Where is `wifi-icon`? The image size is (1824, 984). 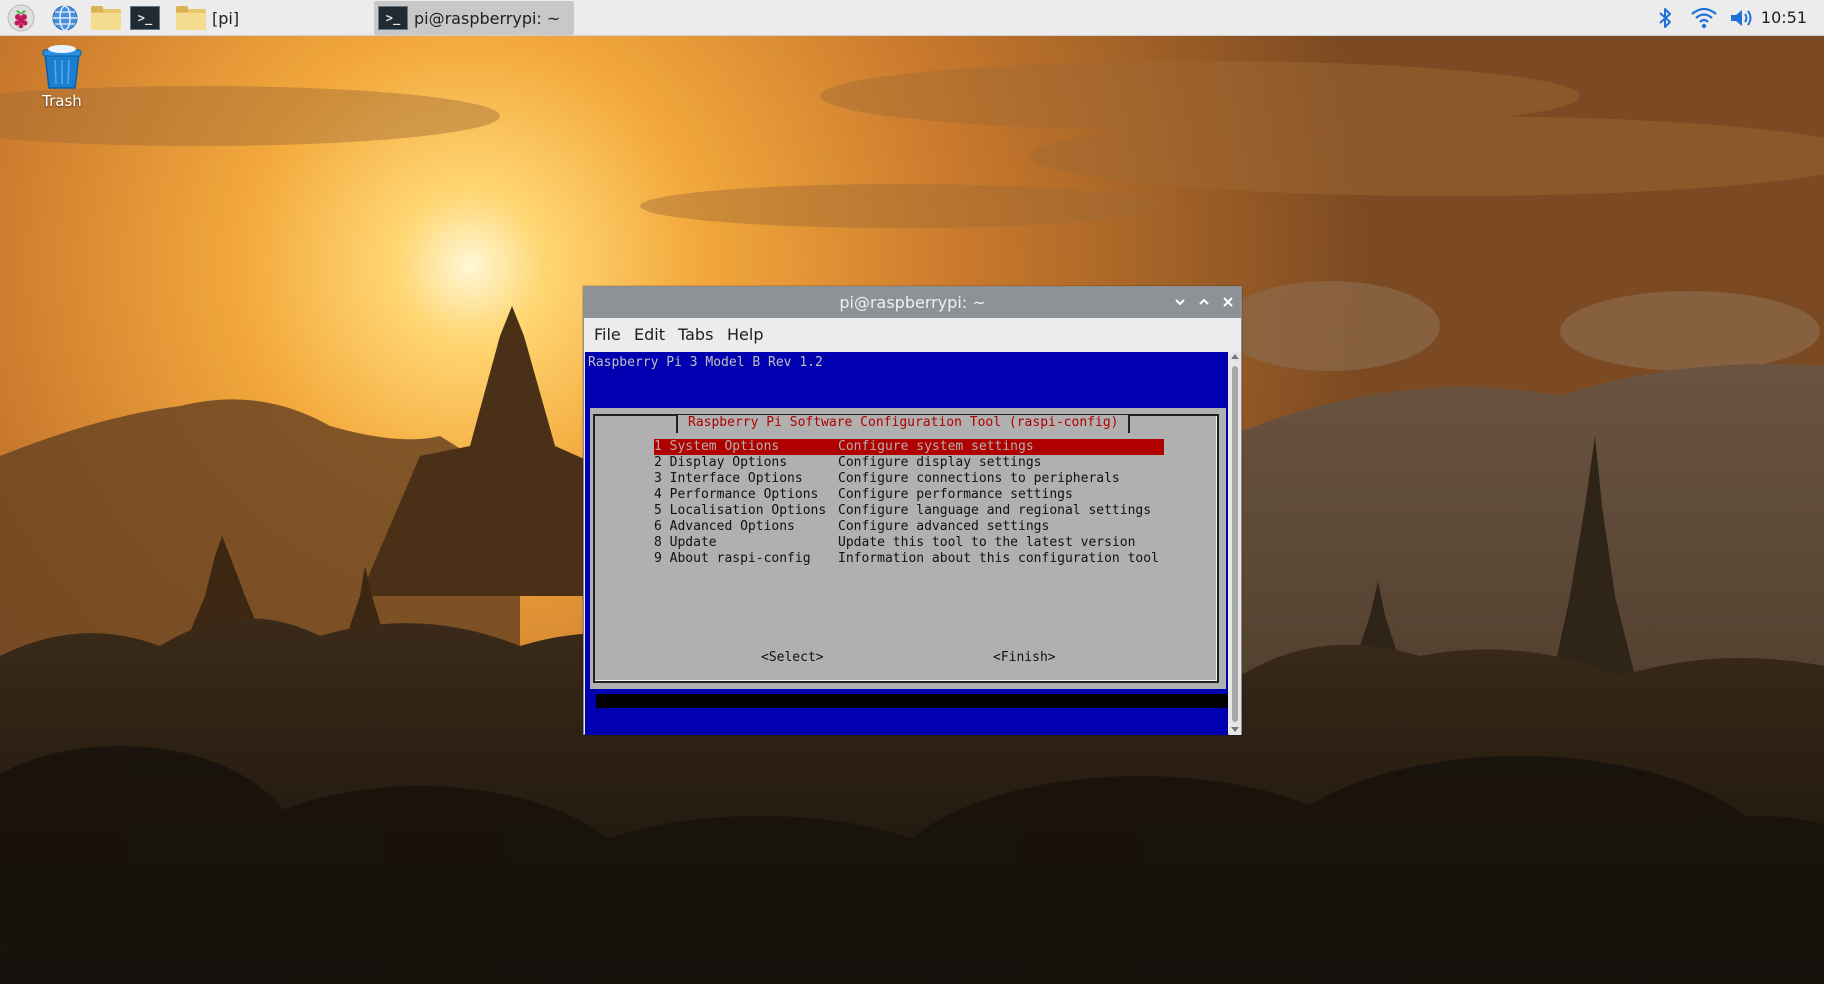 wifi-icon is located at coordinates (1704, 18).